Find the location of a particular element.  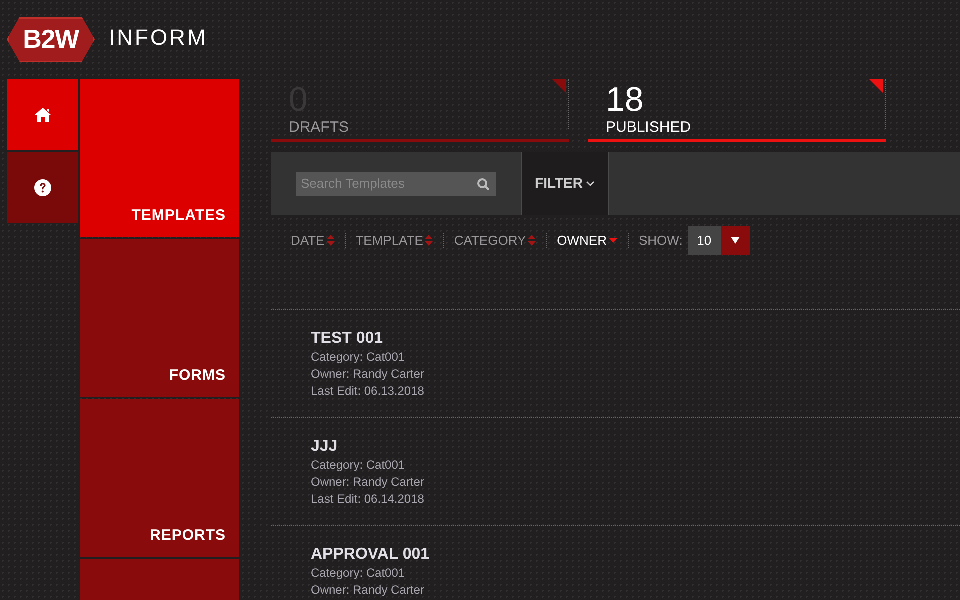

stat-tab: 18 PUBLISHED is located at coordinates (737, 110).